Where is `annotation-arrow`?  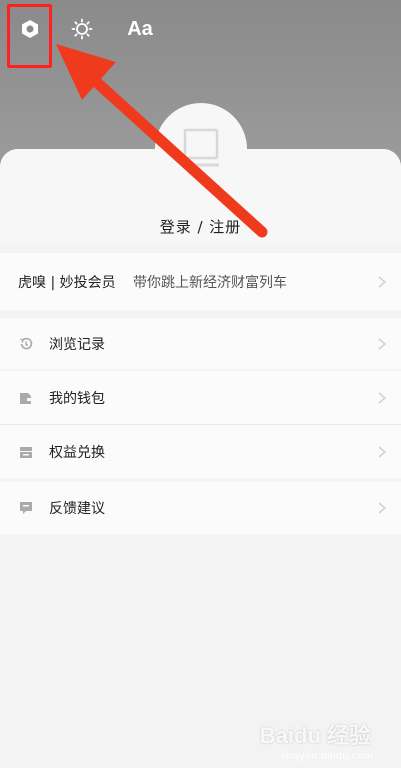 annotation-arrow is located at coordinates (162, 141).